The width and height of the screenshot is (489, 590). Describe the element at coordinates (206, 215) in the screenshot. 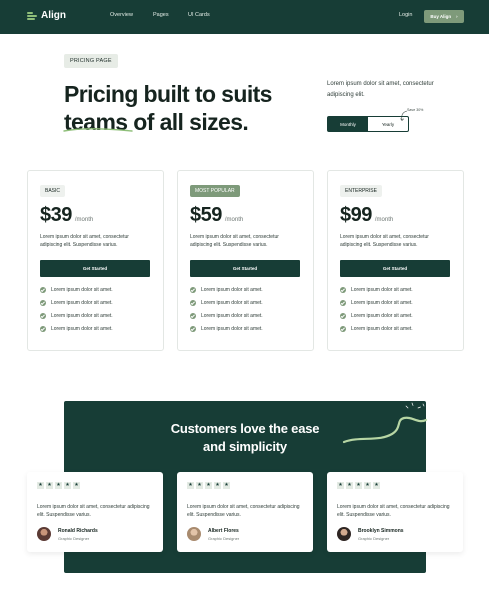

I see `price-value: $59` at that location.